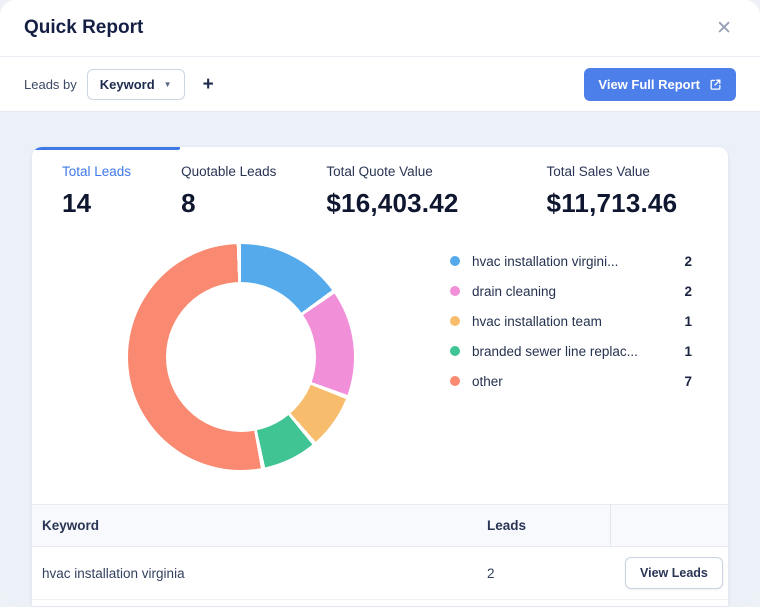 The height and width of the screenshot is (607, 760). Describe the element at coordinates (77, 203) in the screenshot. I see `stat-value: 14` at that location.